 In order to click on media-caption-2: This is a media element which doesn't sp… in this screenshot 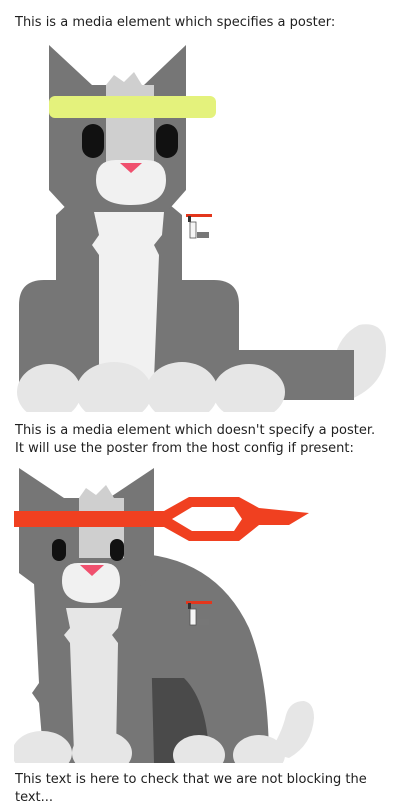, I will do `click(195, 439)`.